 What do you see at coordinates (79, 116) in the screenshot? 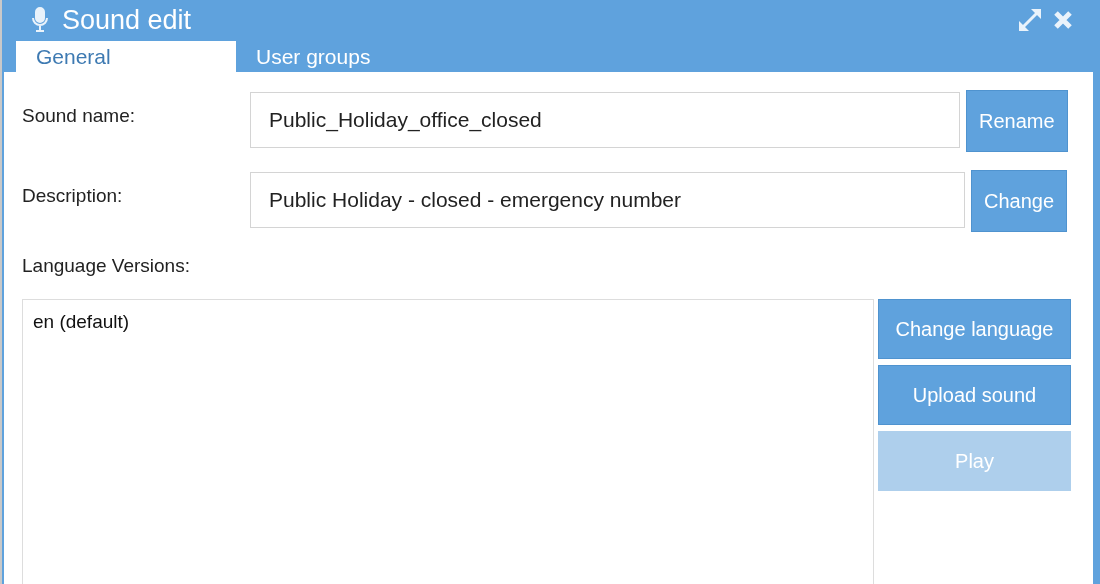
I see `field-label: Sound name:` at bounding box center [79, 116].